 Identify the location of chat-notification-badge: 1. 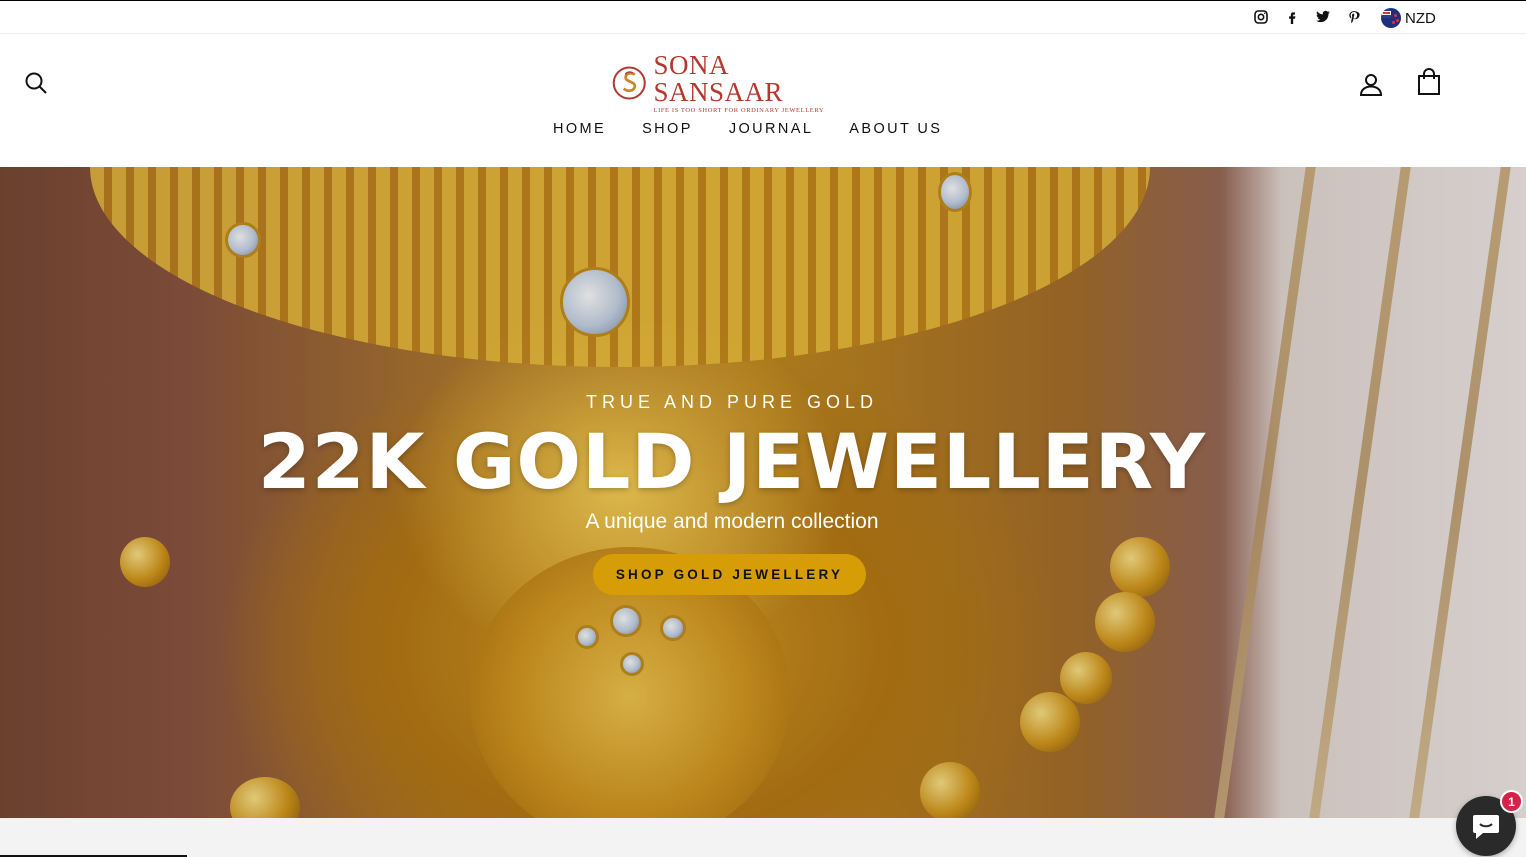
(1511, 801).